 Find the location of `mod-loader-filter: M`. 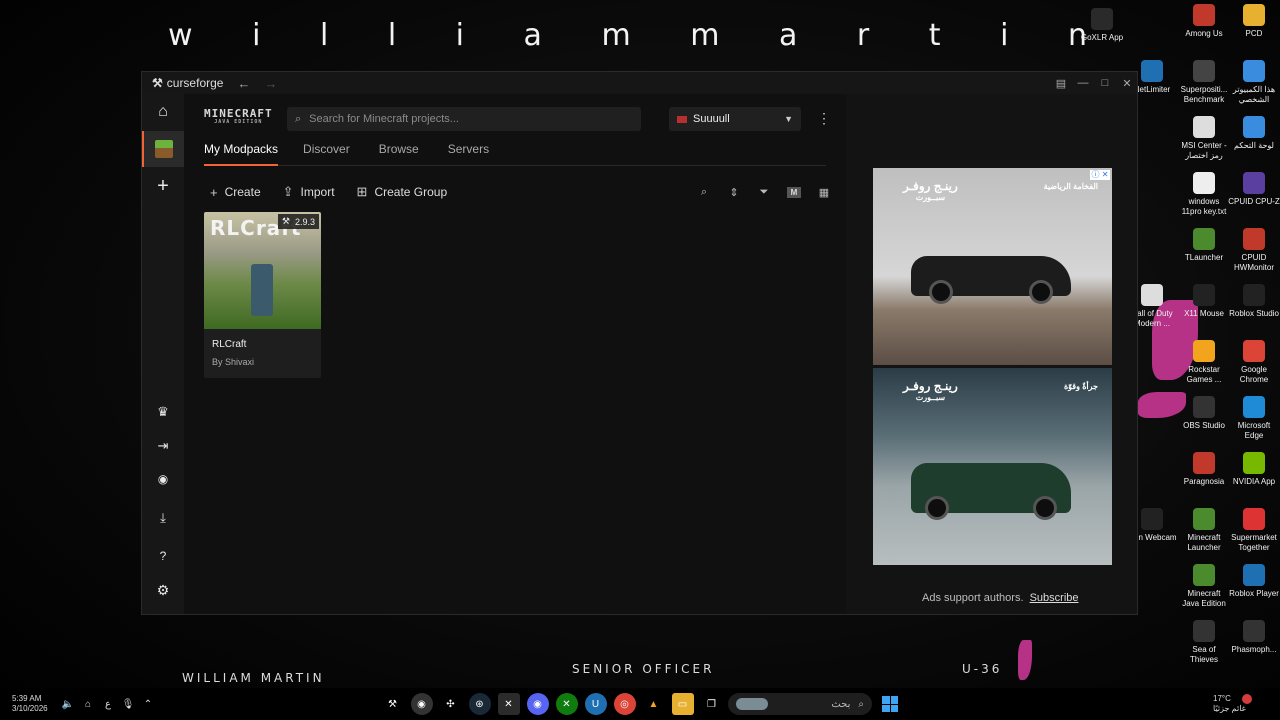

mod-loader-filter: M is located at coordinates (794, 192).